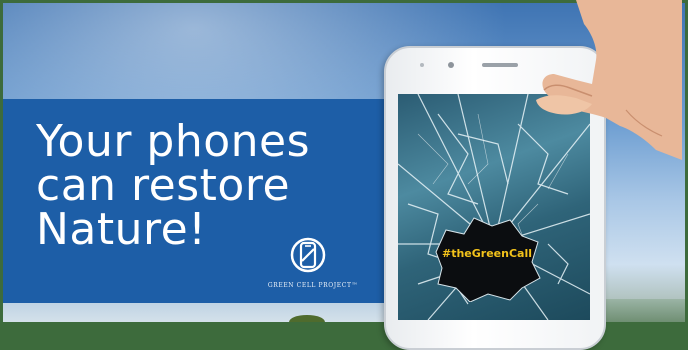 This screenshot has width=688, height=350. What do you see at coordinates (121, 229) in the screenshot?
I see `headline-line-3: Nature!` at bounding box center [121, 229].